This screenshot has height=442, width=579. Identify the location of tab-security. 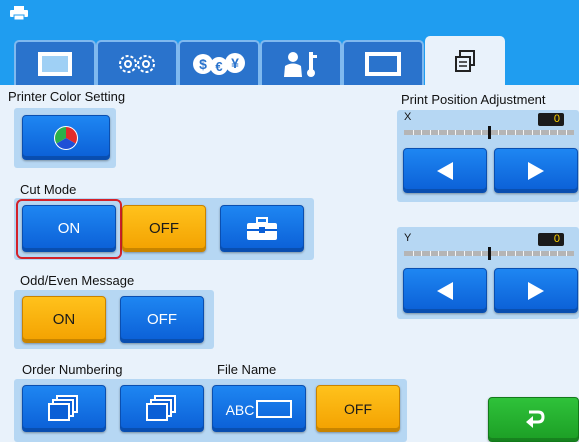
(301, 62).